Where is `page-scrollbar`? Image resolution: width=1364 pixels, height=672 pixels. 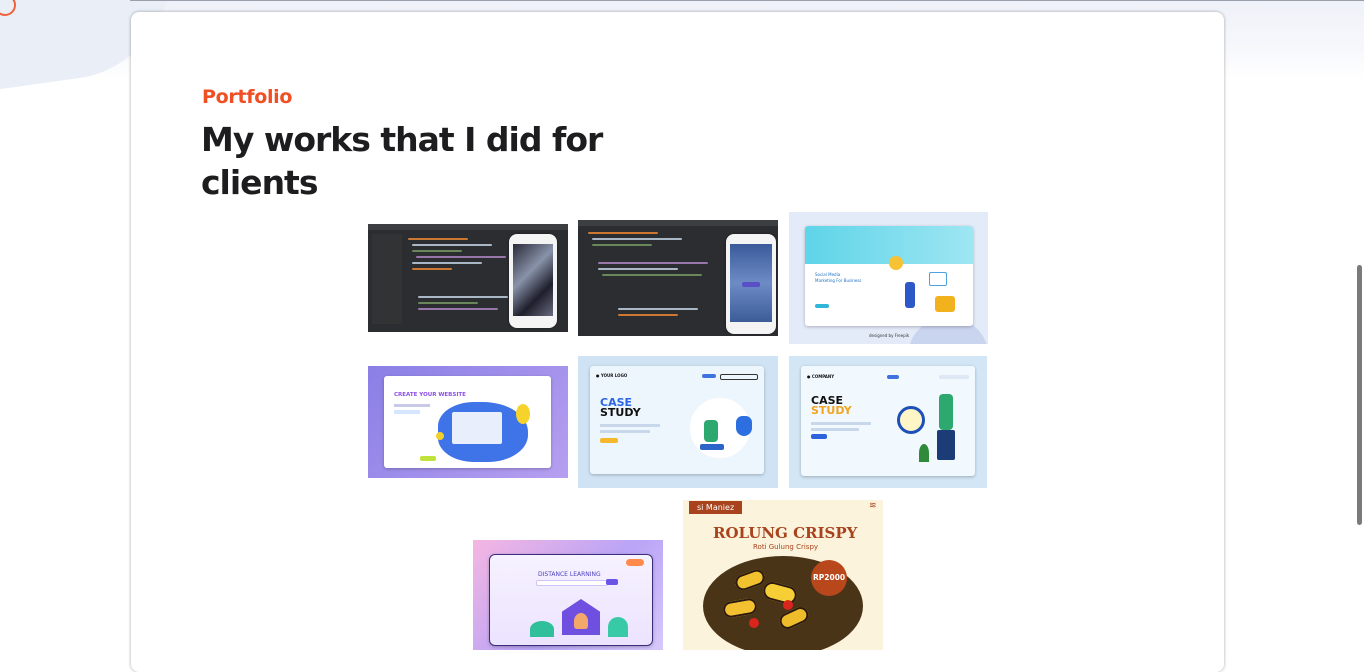 page-scrollbar is located at coordinates (1359, 395).